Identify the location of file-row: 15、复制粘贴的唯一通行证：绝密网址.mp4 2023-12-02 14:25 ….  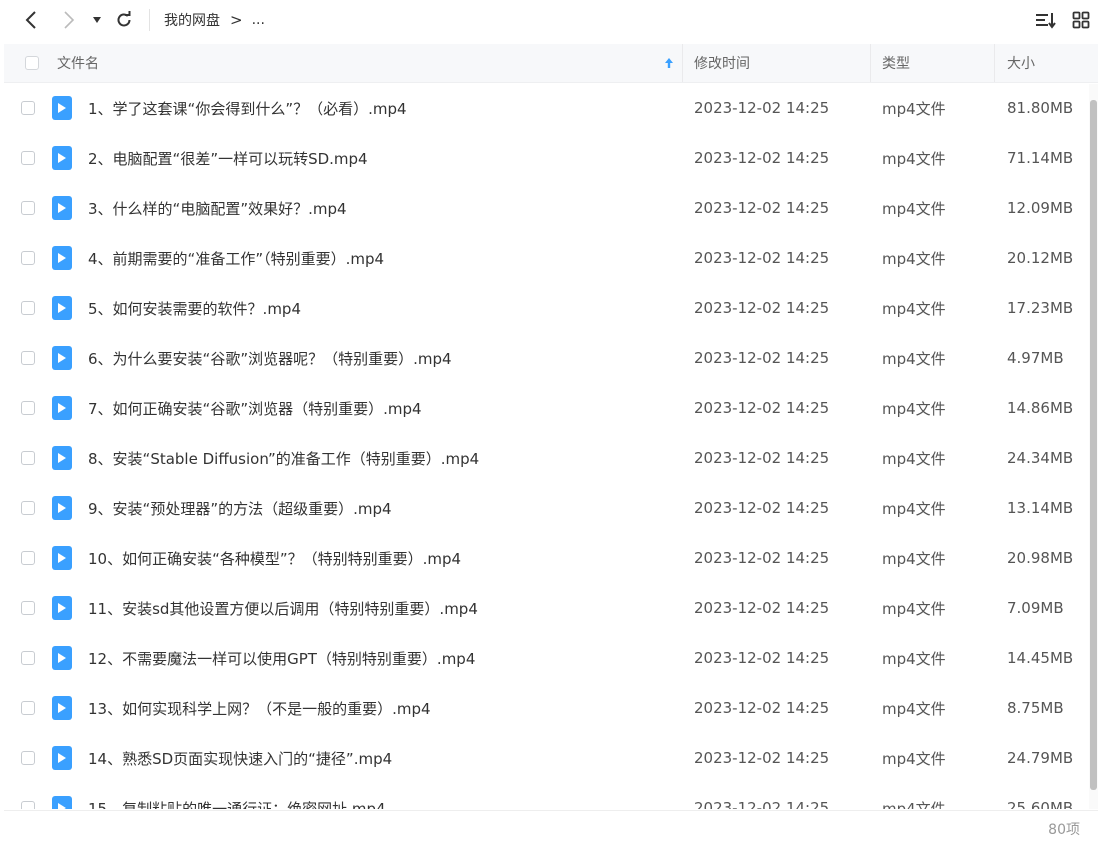
(543, 796).